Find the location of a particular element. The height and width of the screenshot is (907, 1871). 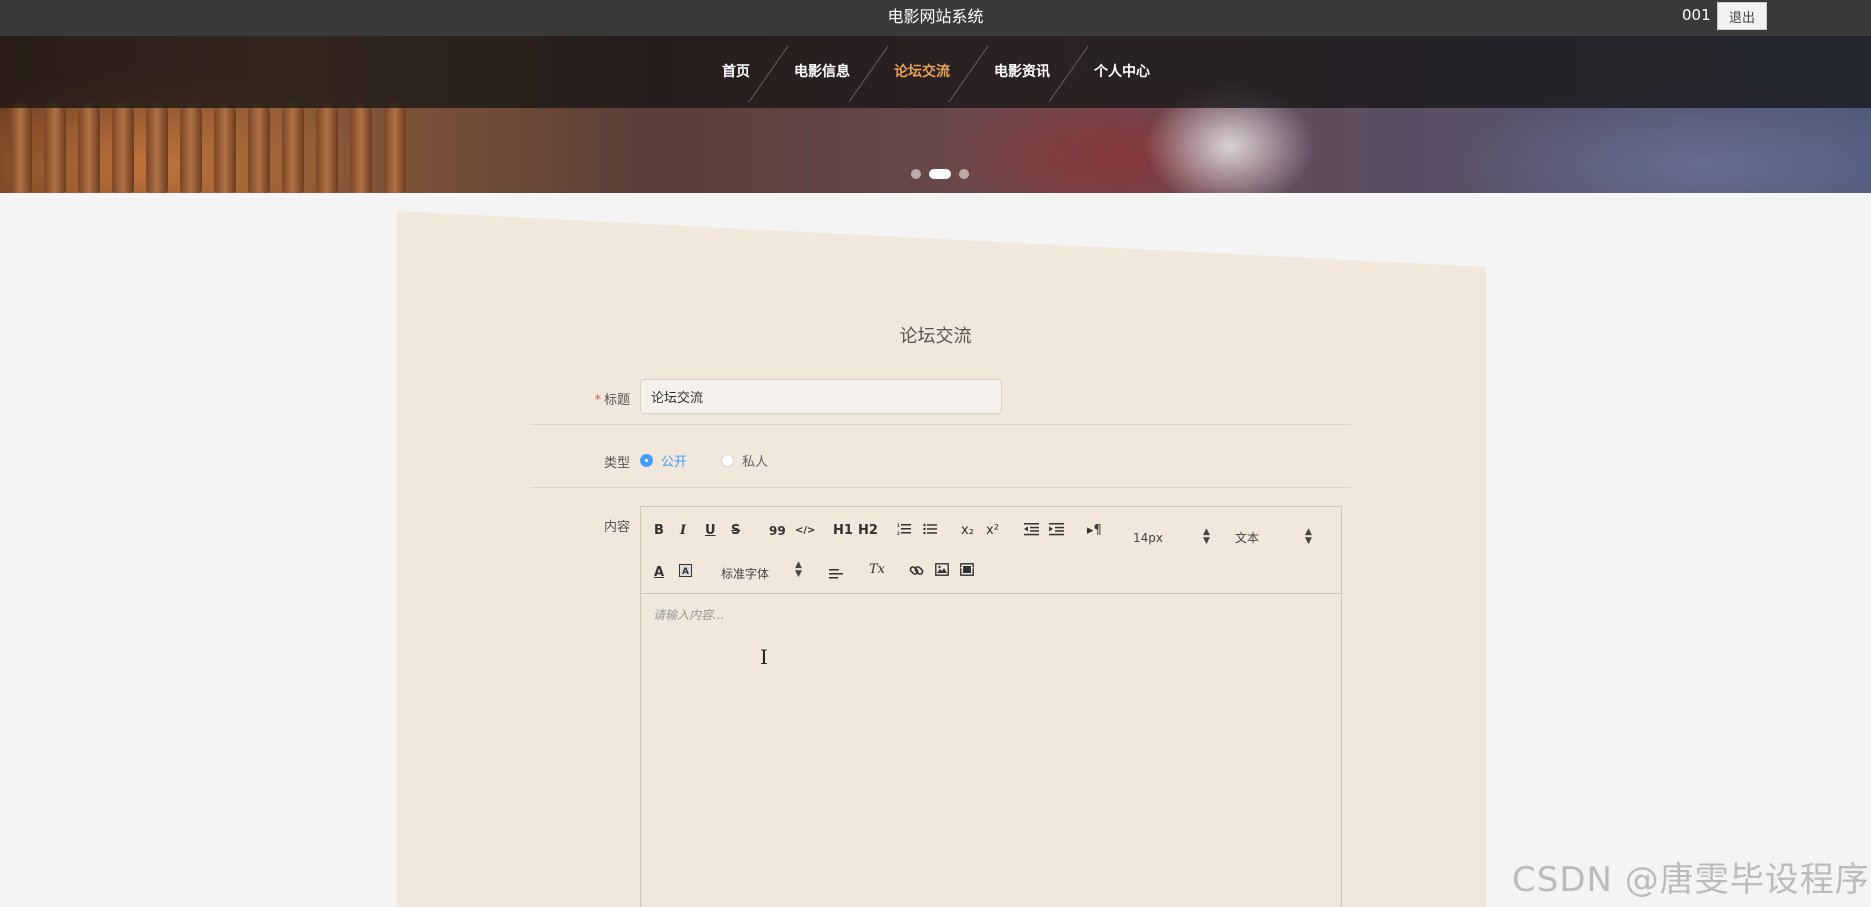

font-family-value: 标准字体 is located at coordinates (745, 574).